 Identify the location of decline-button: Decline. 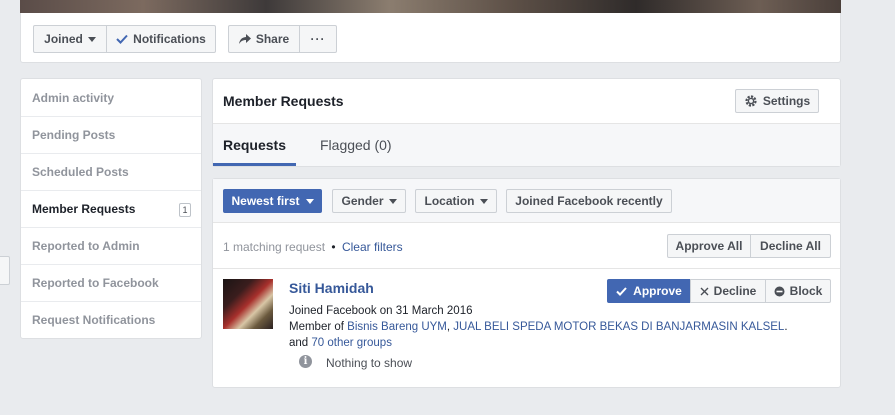
(728, 291).